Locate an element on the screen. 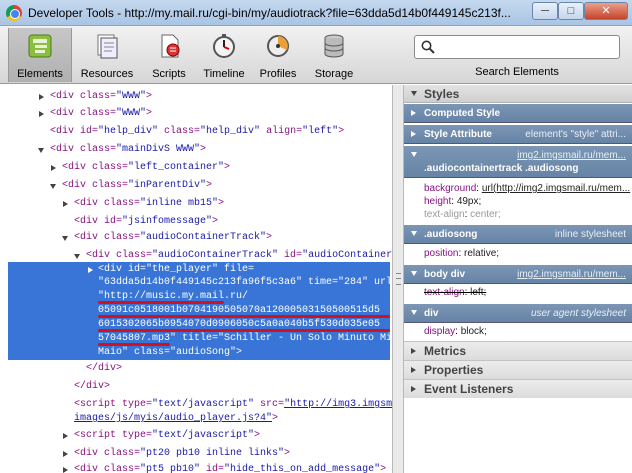 This screenshot has height=473, width=632. css-property: height: 49px; is located at coordinates (452, 201).